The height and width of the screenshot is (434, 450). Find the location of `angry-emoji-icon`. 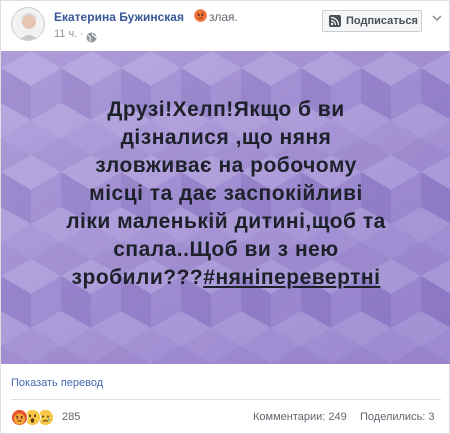

angry-emoji-icon is located at coordinates (200, 15).